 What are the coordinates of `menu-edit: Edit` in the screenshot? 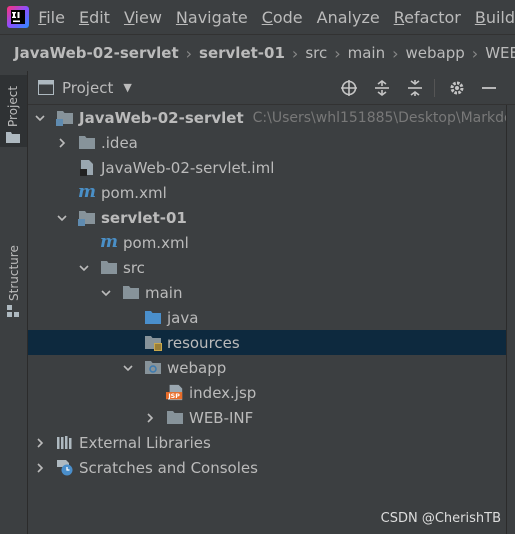 It's located at (94, 17).